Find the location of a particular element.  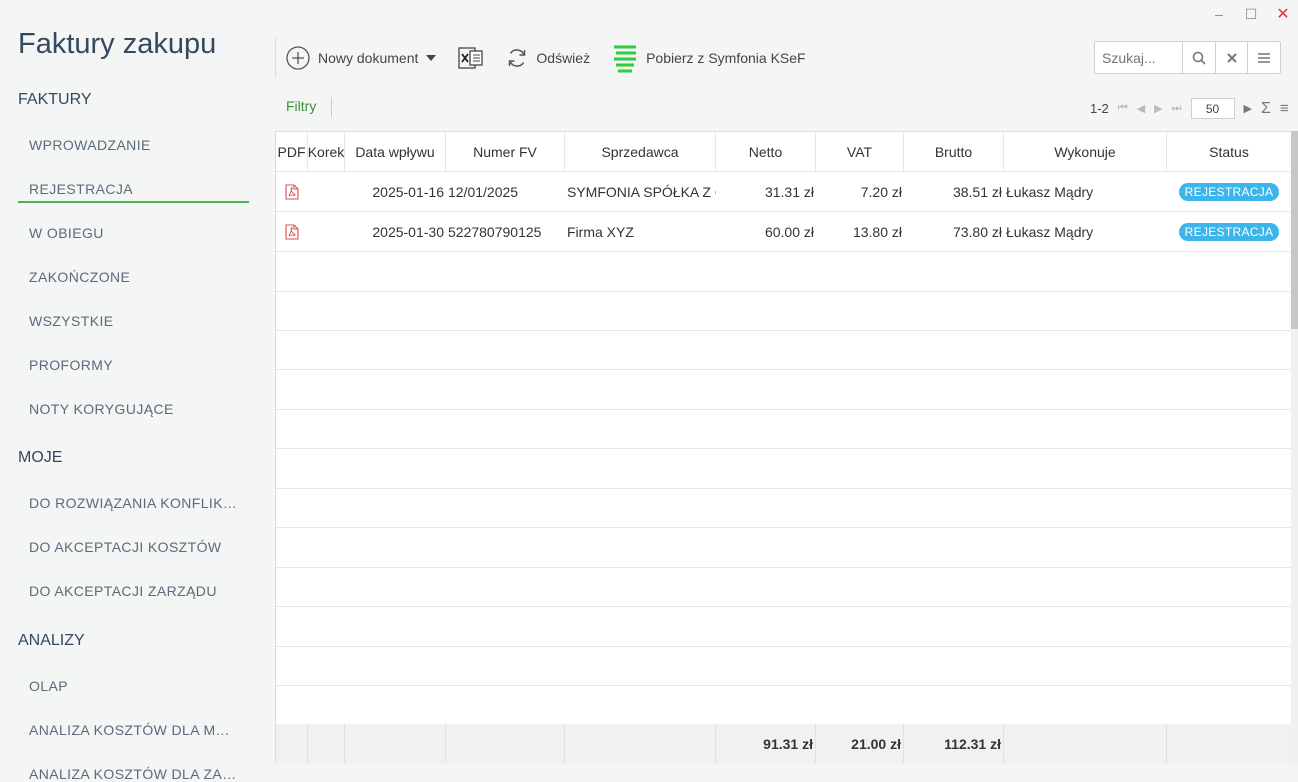

next-page-icon: ▶ is located at coordinates (1158, 108).